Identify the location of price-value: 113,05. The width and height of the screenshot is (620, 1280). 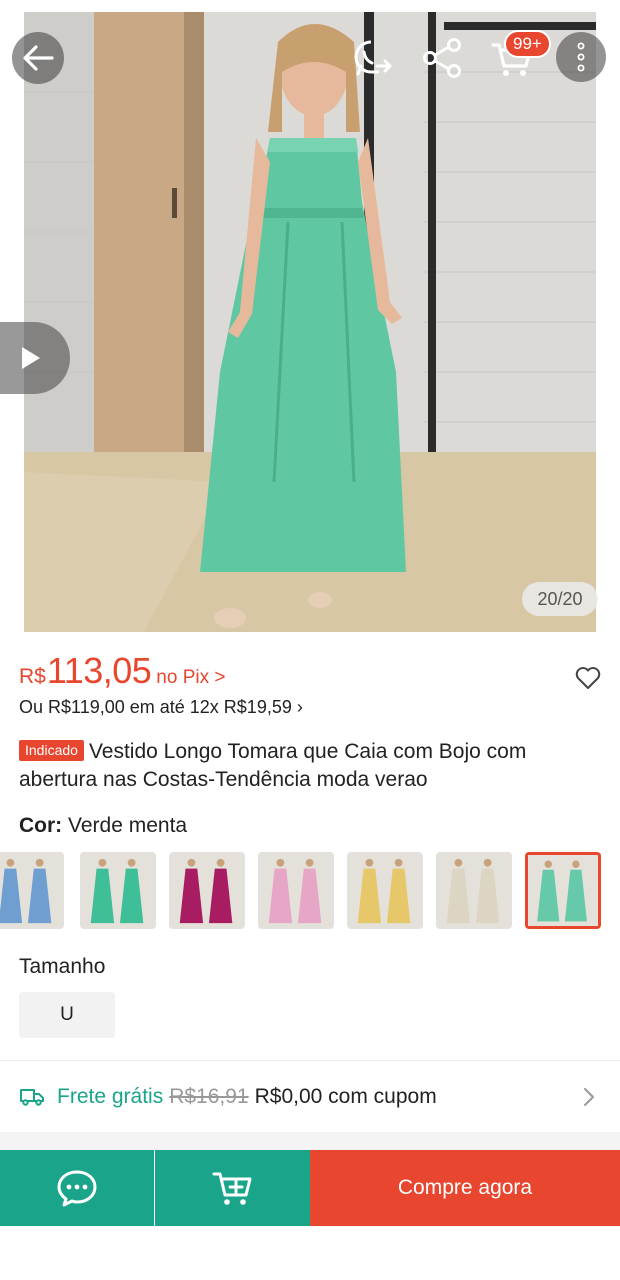
(99, 670).